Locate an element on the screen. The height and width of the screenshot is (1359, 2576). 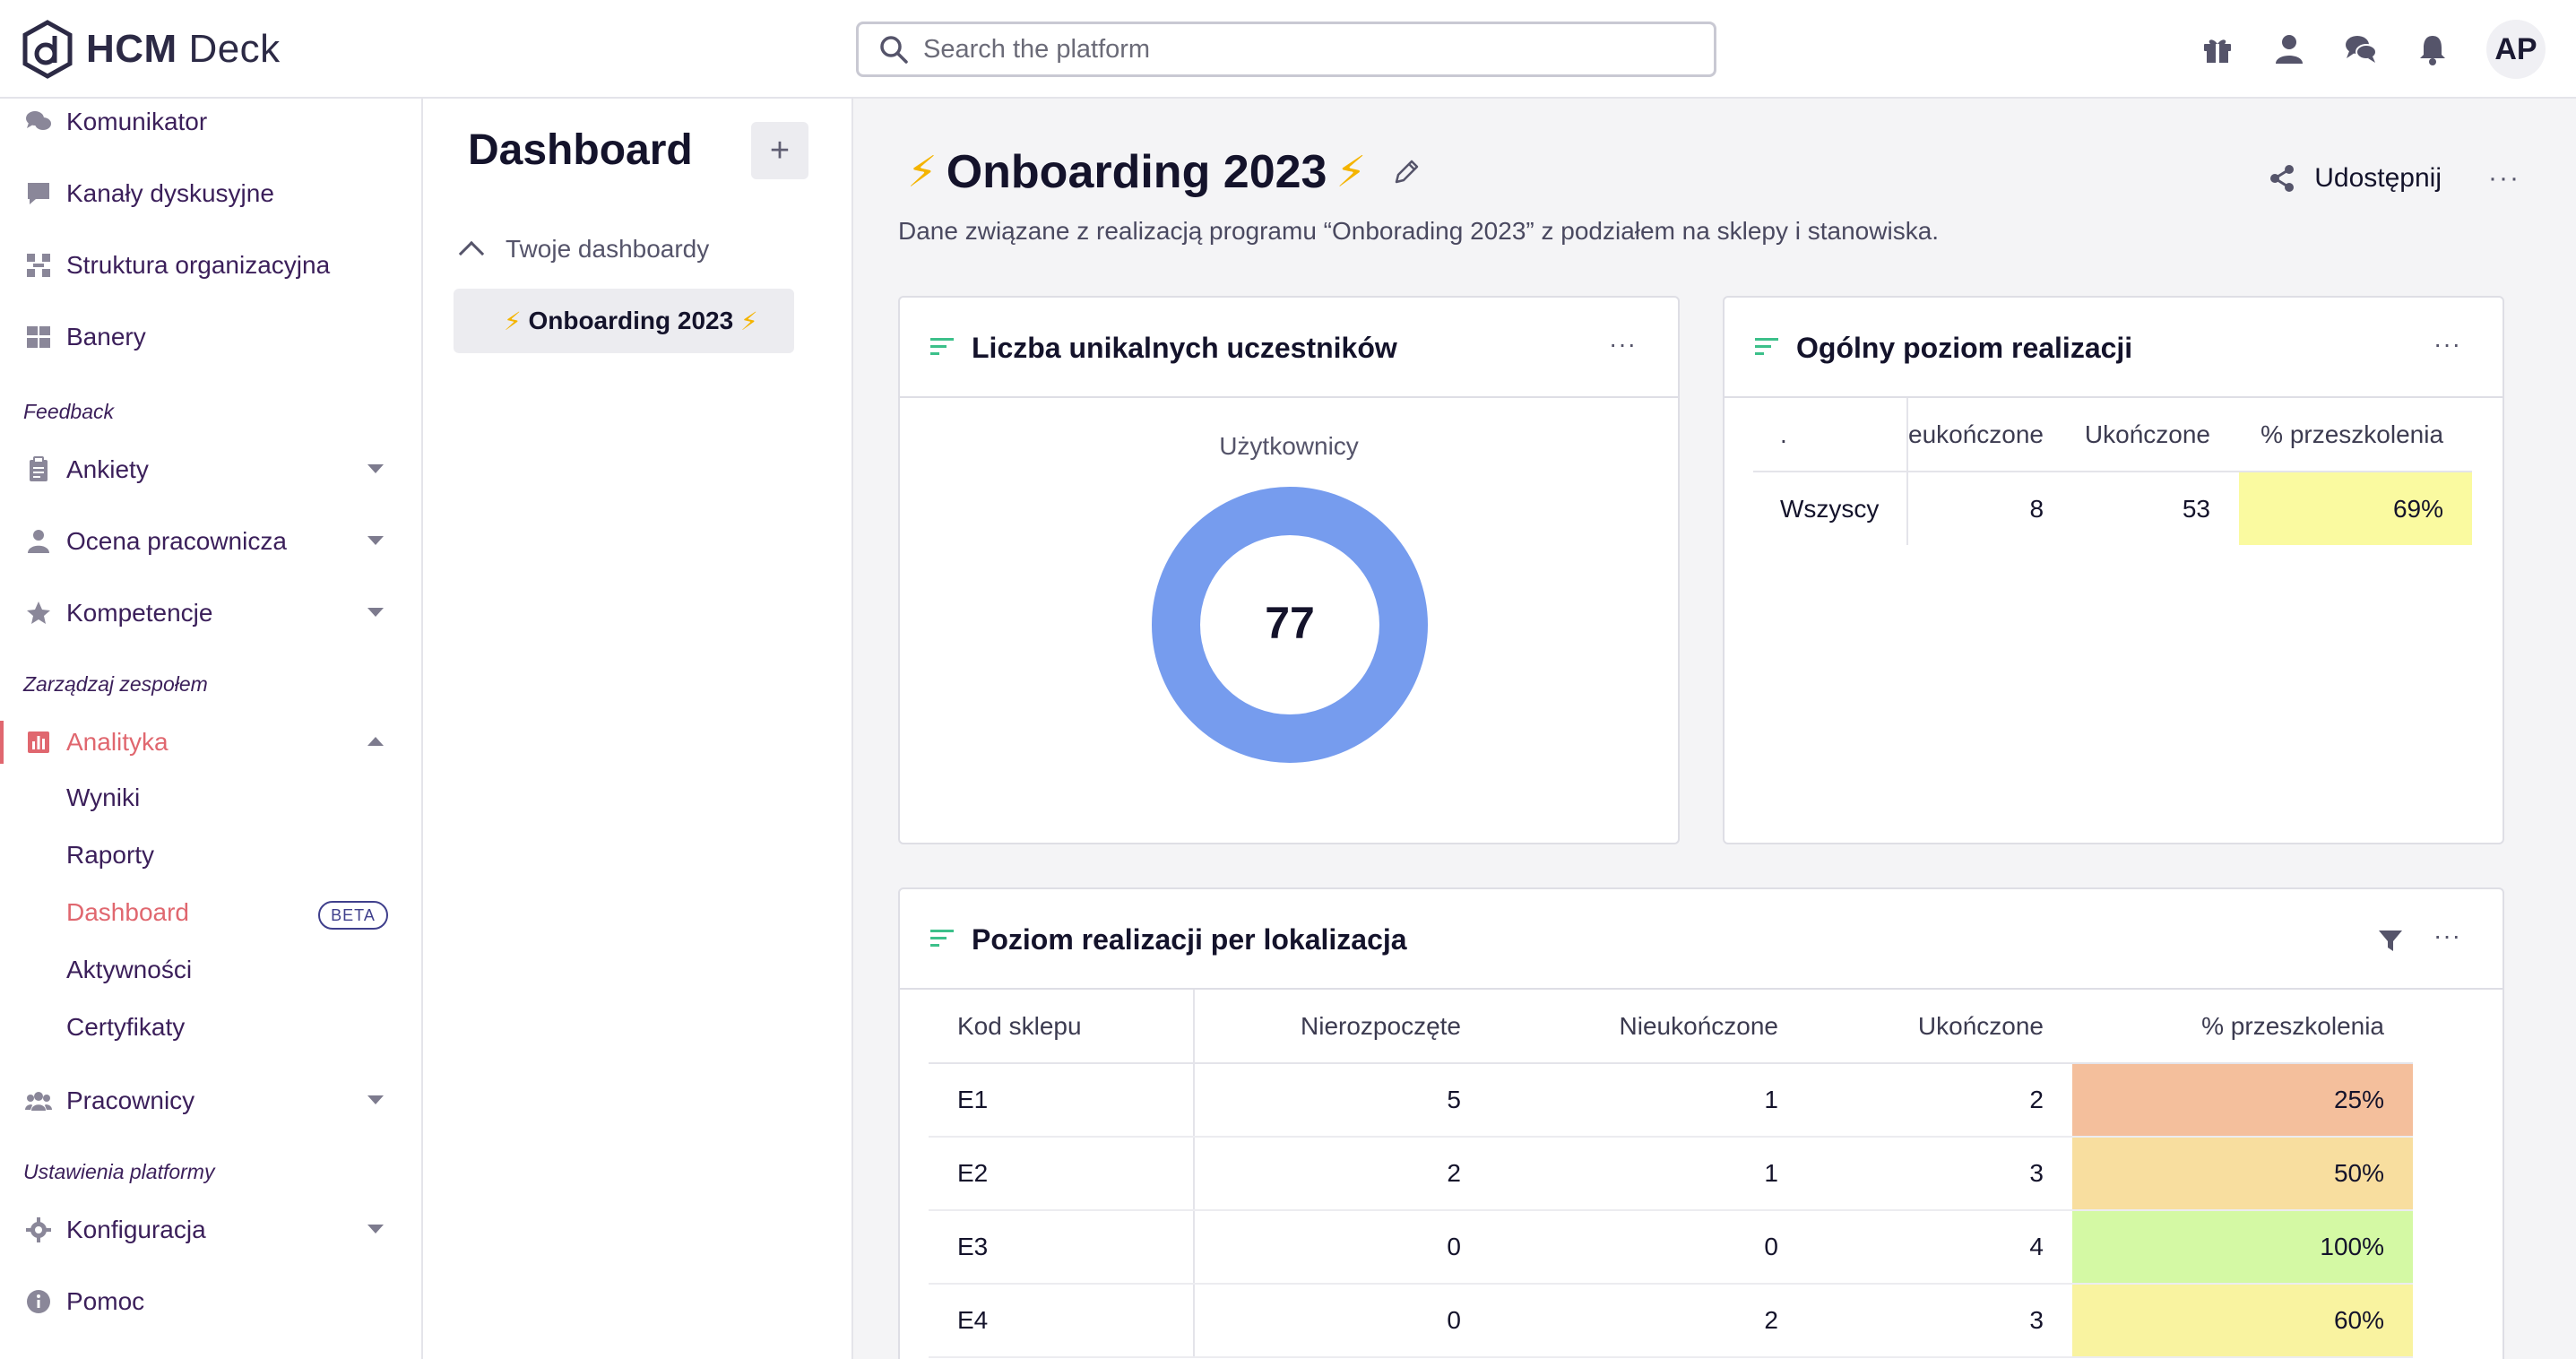
search-input is located at coordinates (1308, 49).